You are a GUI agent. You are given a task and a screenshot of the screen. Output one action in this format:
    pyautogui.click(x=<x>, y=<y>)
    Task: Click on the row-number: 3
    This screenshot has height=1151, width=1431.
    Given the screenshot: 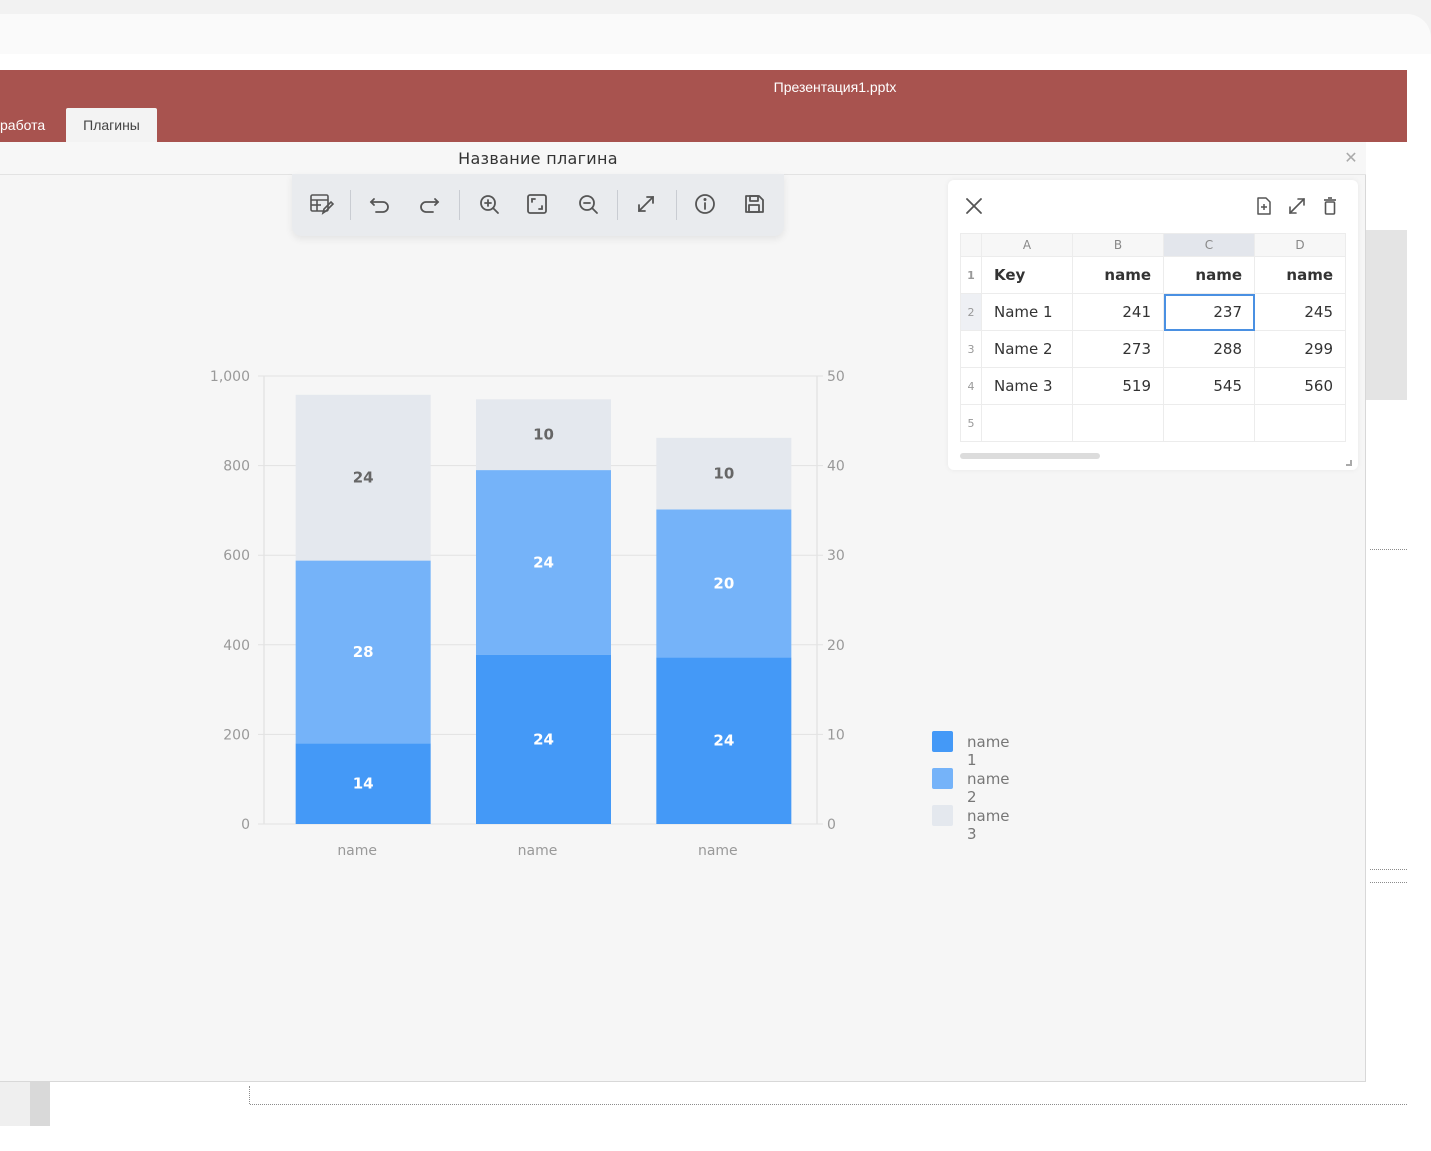 What is the action you would take?
    pyautogui.click(x=971, y=349)
    